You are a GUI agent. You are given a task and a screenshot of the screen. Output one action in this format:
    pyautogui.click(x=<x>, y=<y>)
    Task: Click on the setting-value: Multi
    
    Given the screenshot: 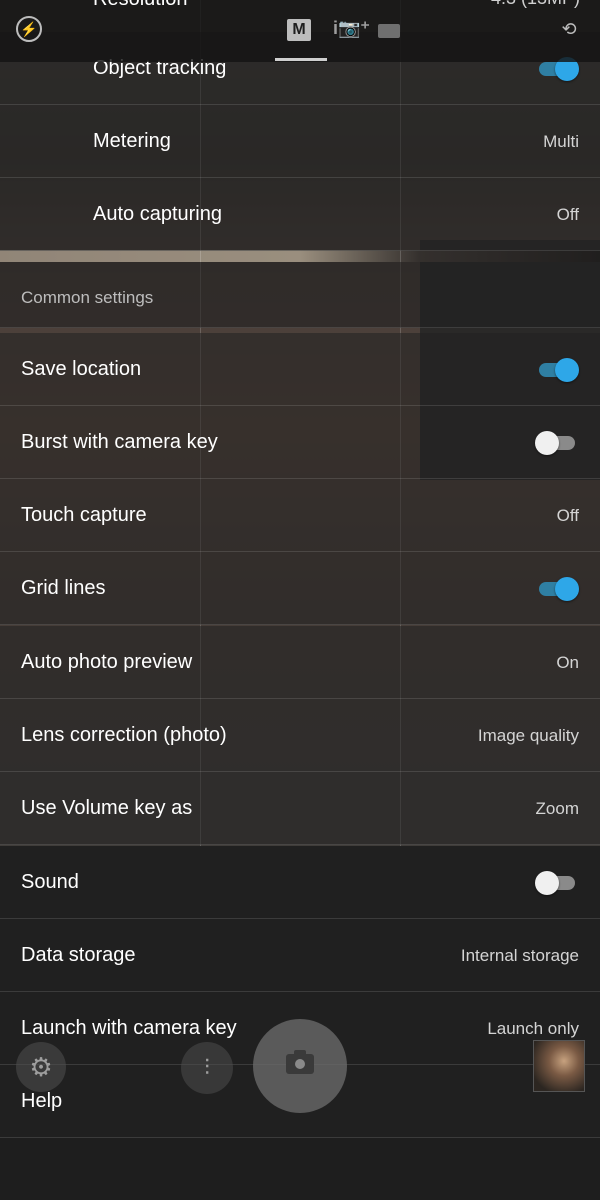 What is the action you would take?
    pyautogui.click(x=561, y=141)
    